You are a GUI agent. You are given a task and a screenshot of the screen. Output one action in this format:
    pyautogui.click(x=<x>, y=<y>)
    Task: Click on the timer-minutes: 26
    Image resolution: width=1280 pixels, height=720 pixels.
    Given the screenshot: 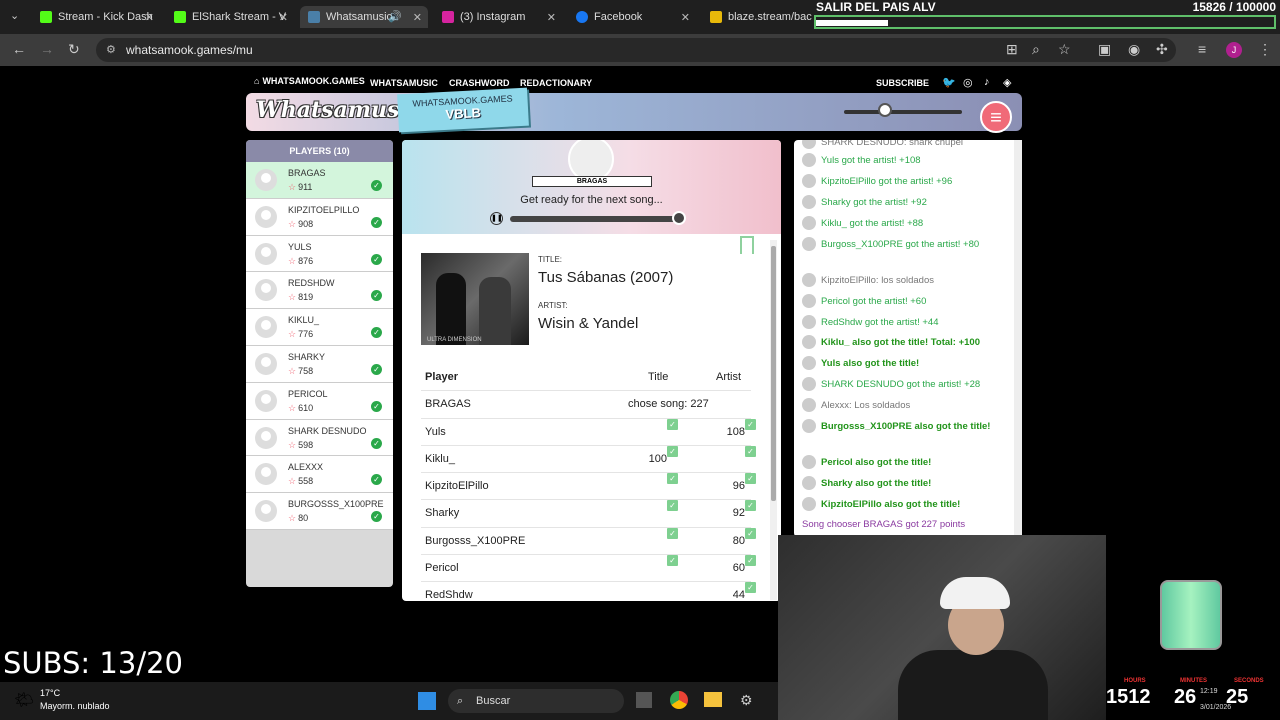 What is the action you would take?
    pyautogui.click(x=1185, y=697)
    